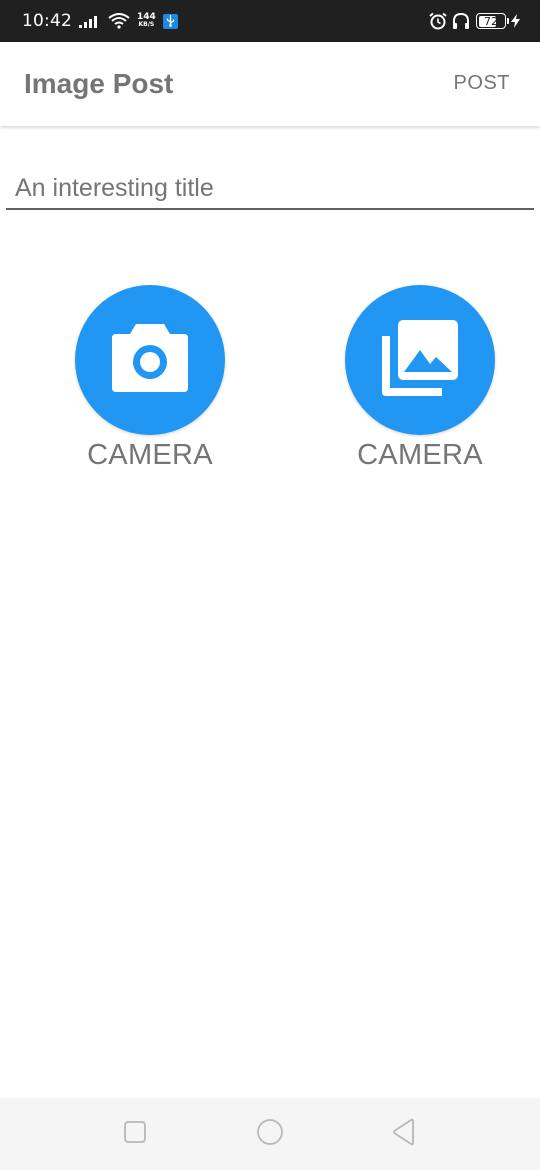  I want to click on charging-icon, so click(515, 21).